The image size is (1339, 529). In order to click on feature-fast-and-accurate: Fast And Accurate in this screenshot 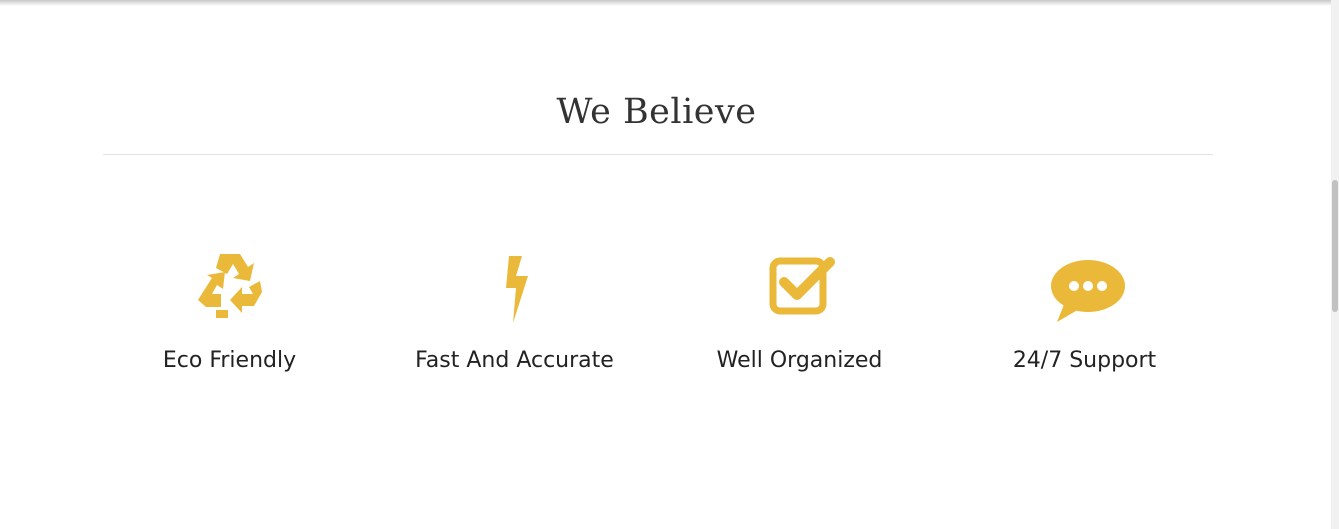, I will do `click(514, 310)`.